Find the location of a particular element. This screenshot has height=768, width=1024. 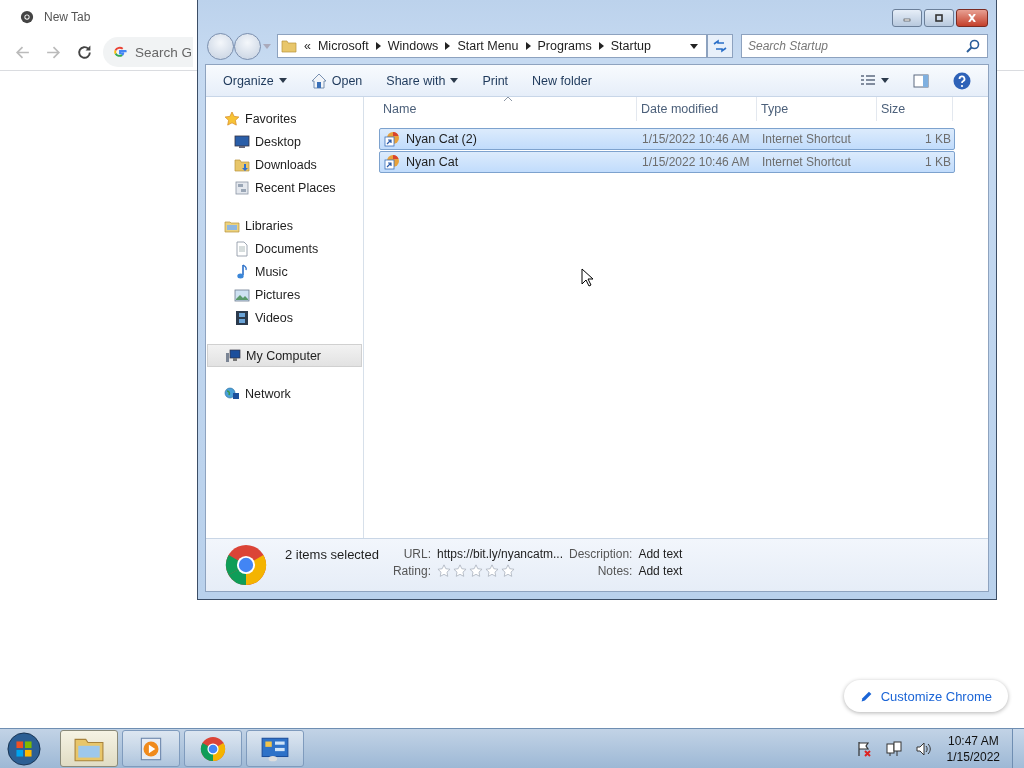

clock: 10:47 AM 1/15/2022 is located at coordinates (973, 748).